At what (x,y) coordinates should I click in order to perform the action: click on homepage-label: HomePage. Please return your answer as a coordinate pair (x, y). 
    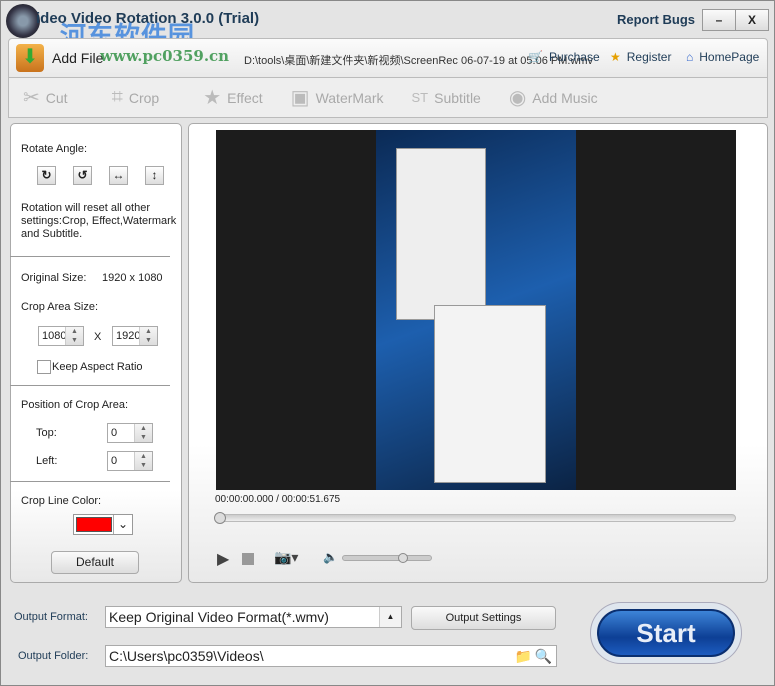
    Looking at the image, I should click on (729, 57).